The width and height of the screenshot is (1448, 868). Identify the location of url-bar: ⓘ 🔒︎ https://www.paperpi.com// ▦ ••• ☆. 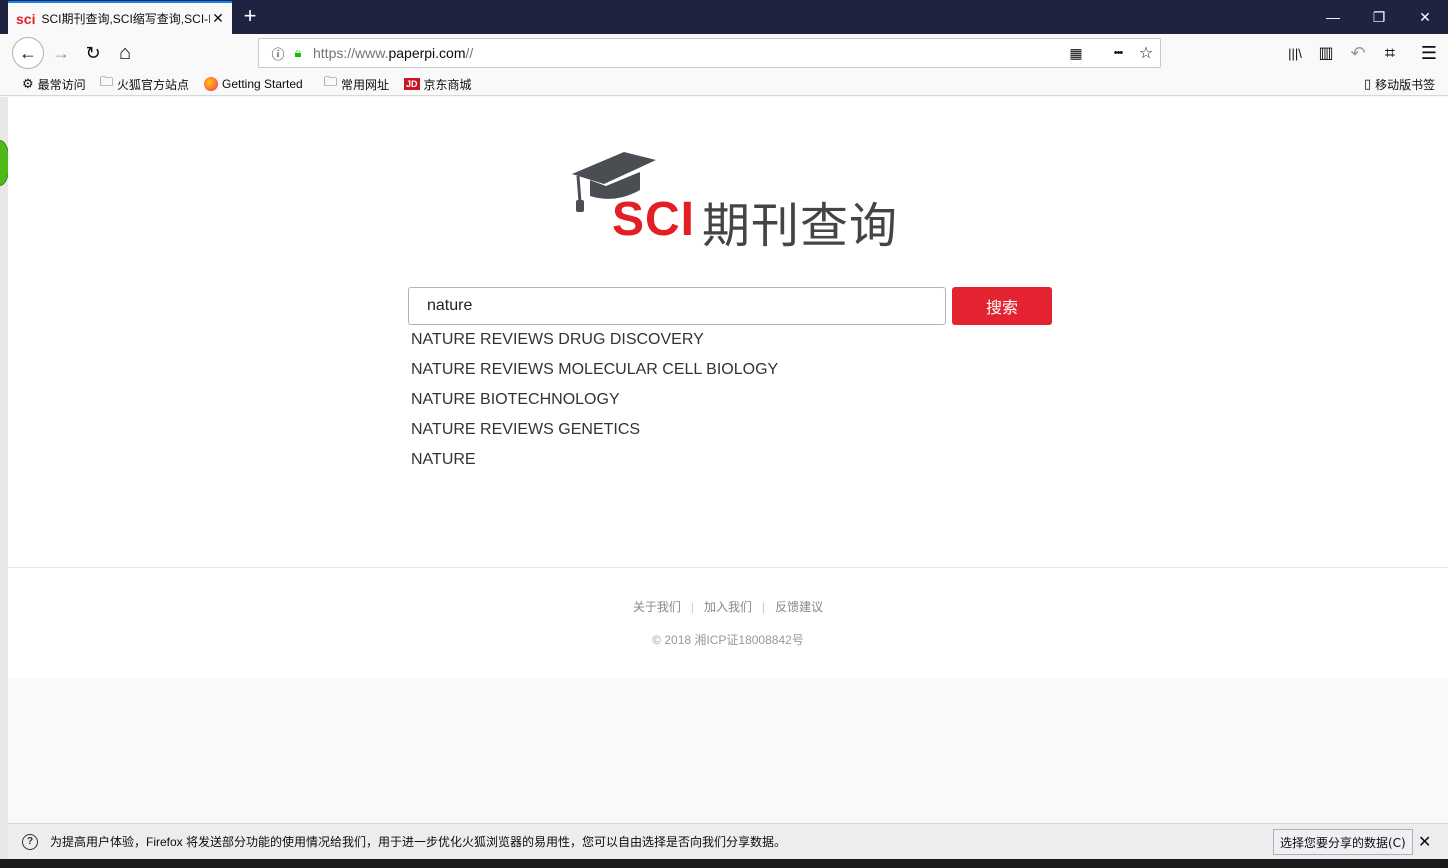
(709, 53).